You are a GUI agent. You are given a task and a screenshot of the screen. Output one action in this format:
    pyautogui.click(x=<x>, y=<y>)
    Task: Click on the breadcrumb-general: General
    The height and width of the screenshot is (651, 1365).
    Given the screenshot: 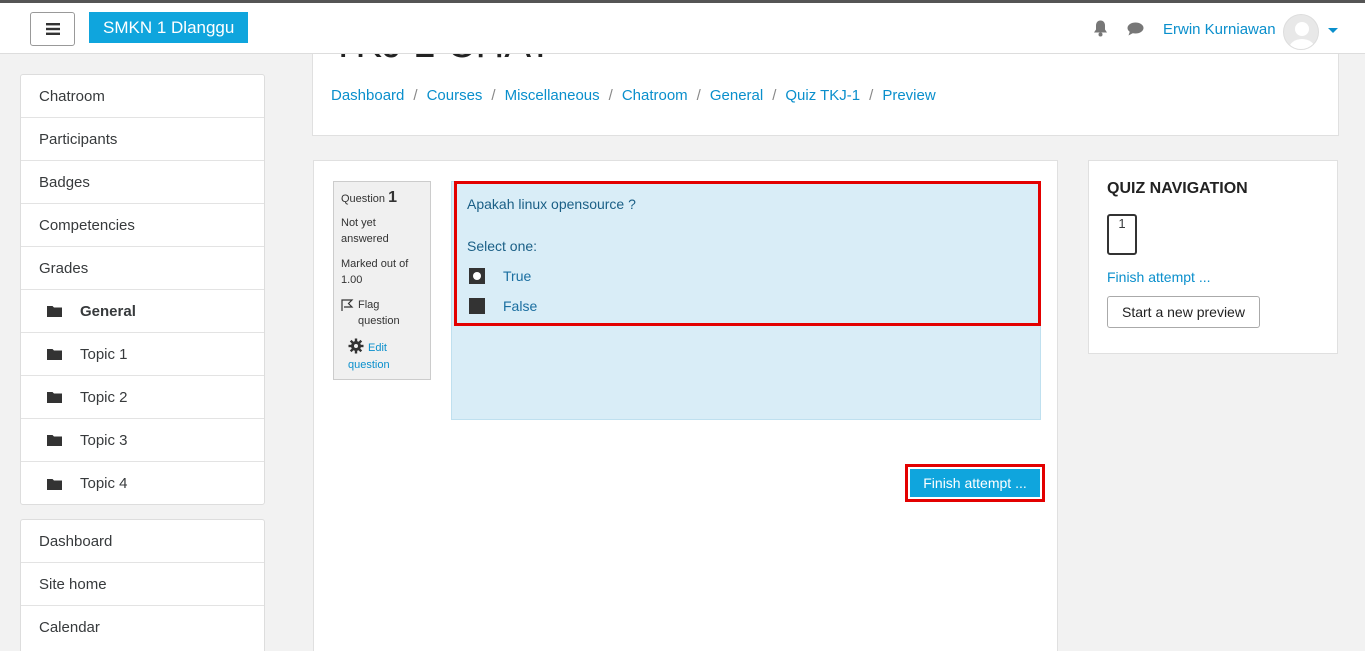 What is the action you would take?
    pyautogui.click(x=736, y=95)
    